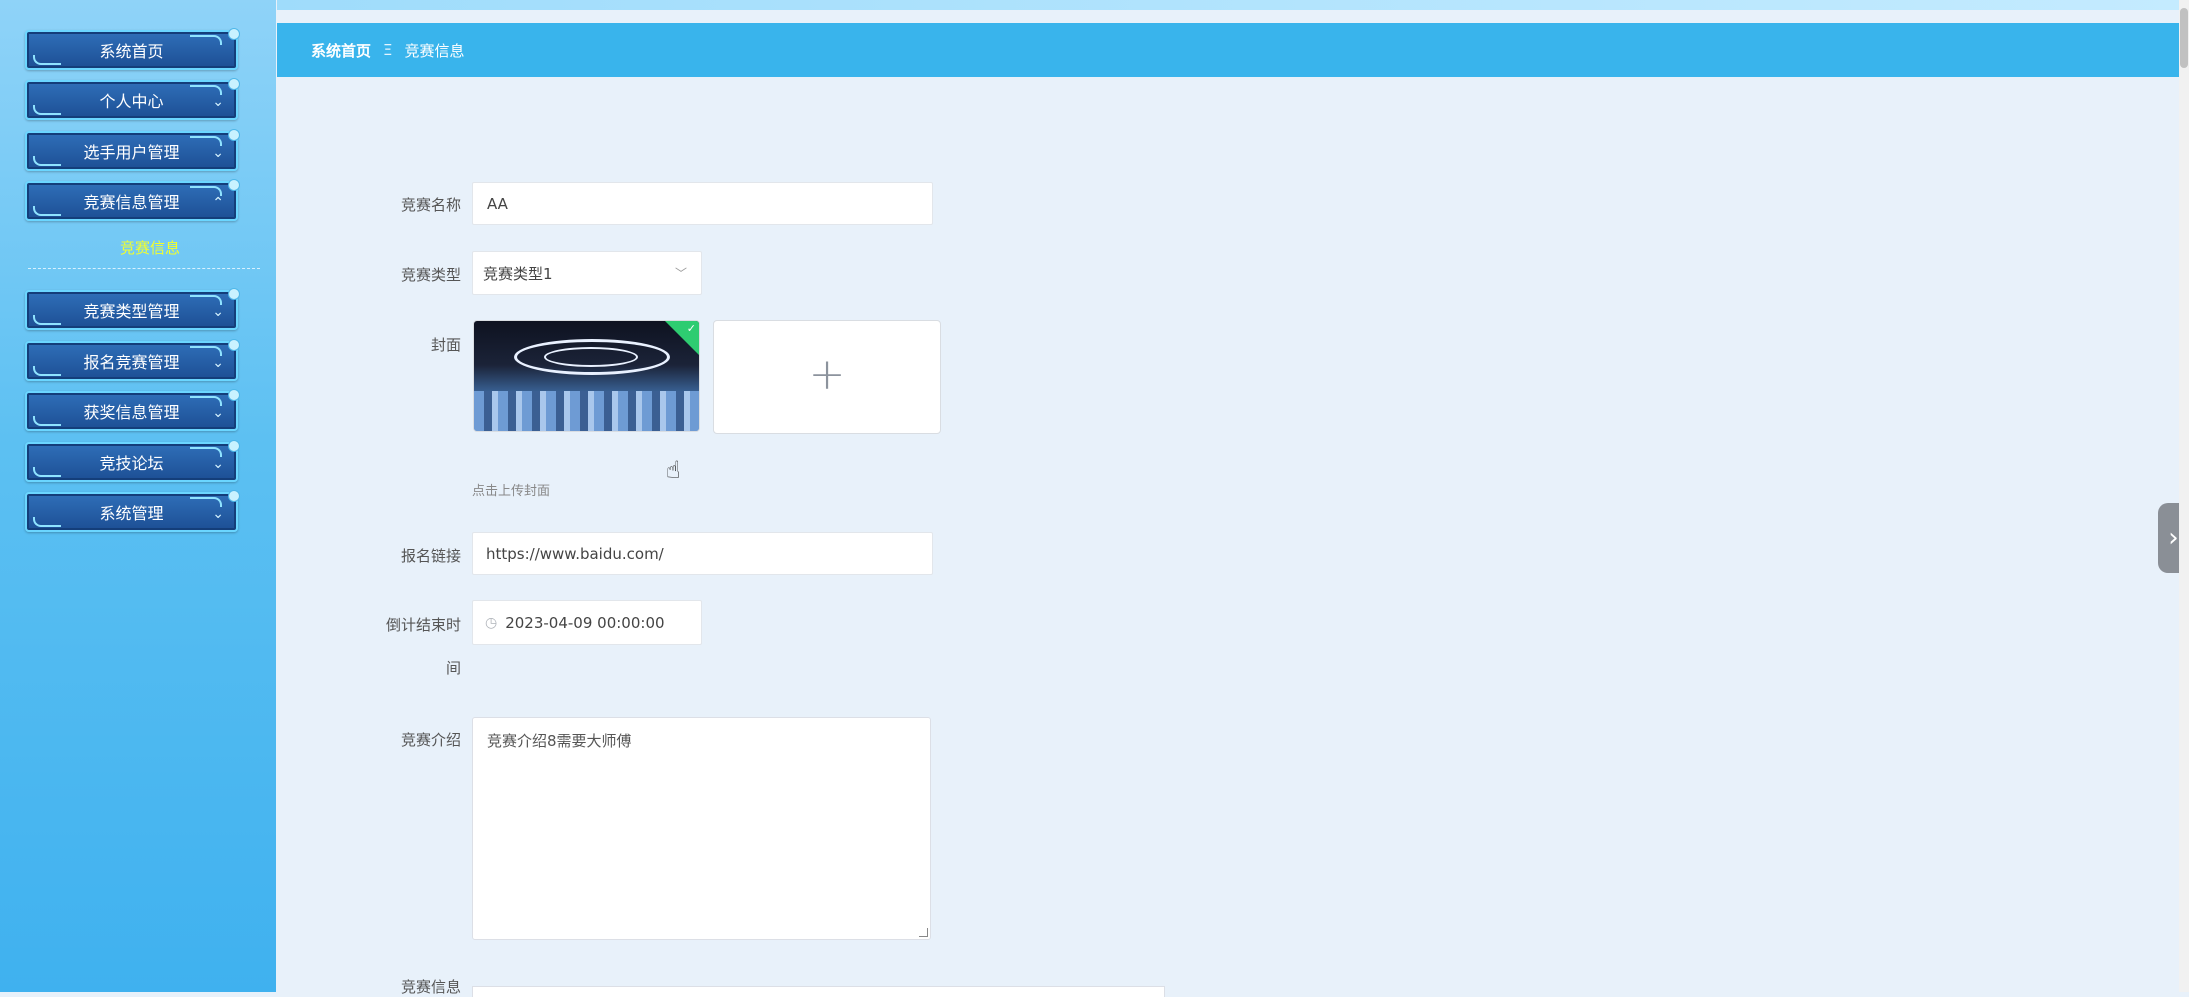  Describe the element at coordinates (131, 513) in the screenshot. I see `menu-item-label: 系统管理` at that location.